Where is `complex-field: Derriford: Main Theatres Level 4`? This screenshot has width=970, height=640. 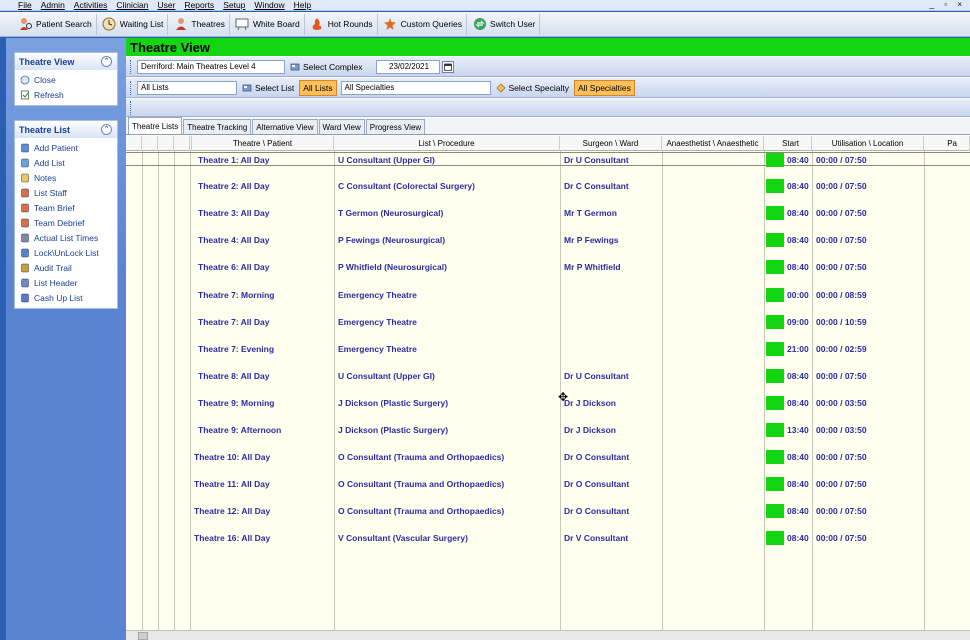 complex-field: Derriford: Main Theatres Level 4 is located at coordinates (211, 66).